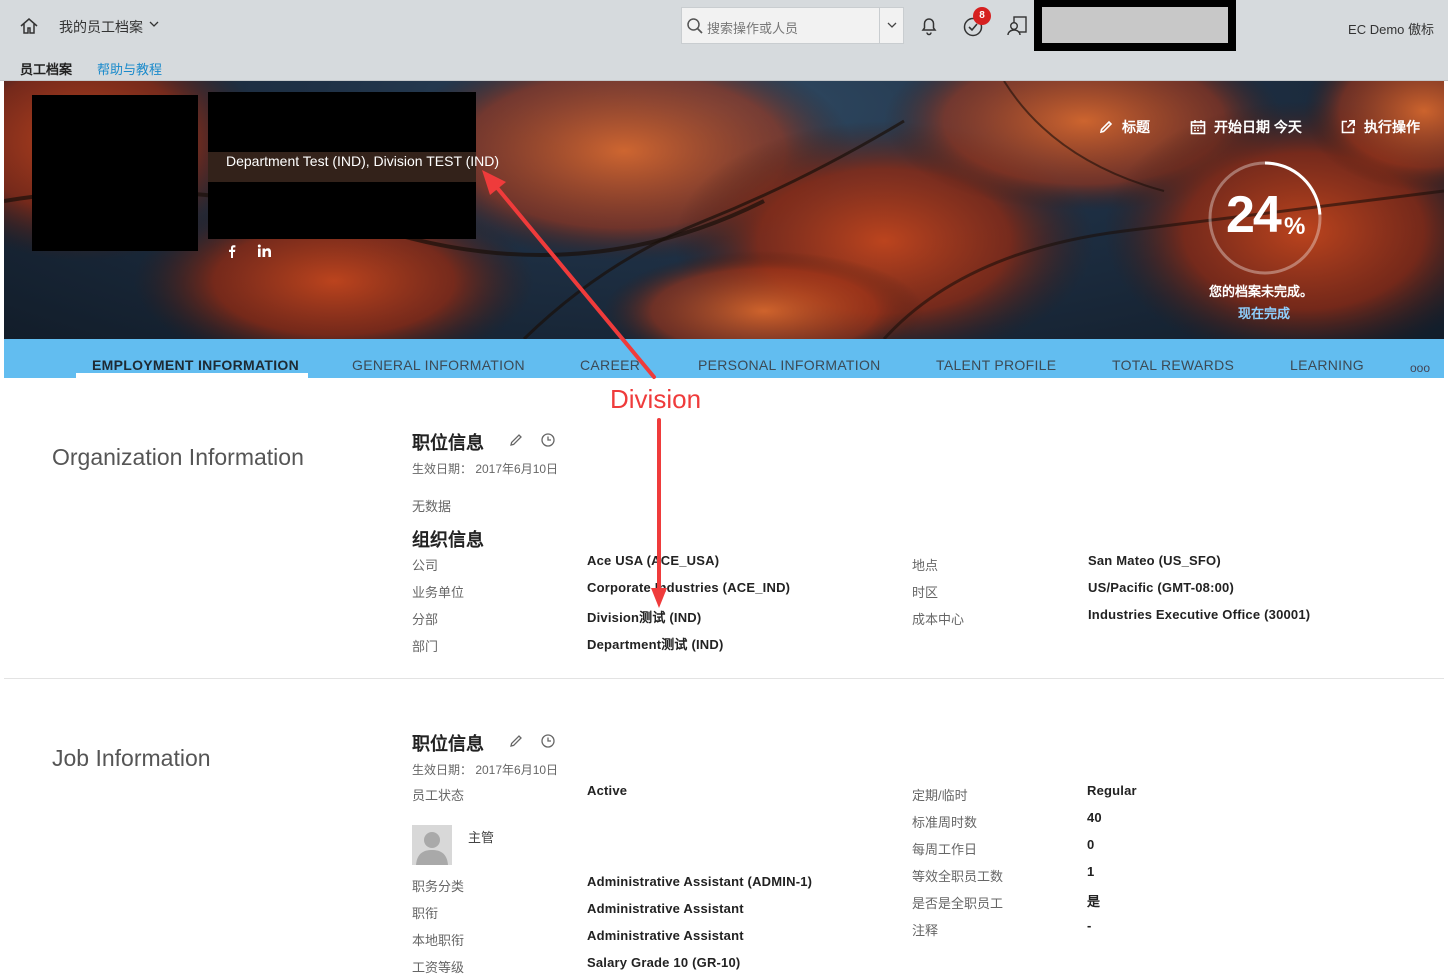 The width and height of the screenshot is (1448, 980). Describe the element at coordinates (265, 251) in the screenshot. I see `linkedin-icon` at that location.